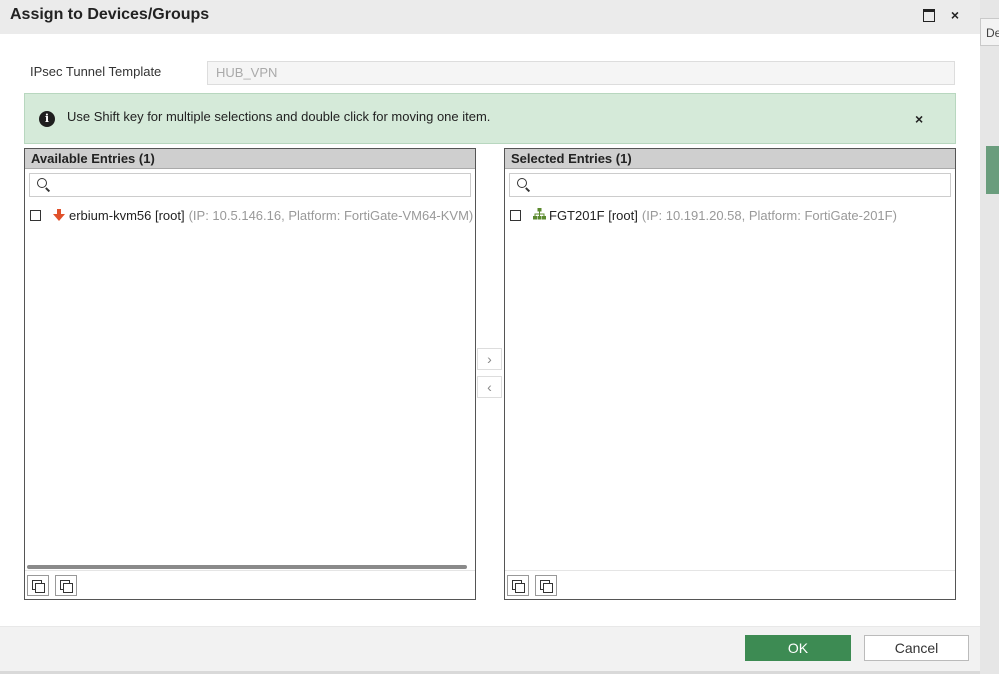 The height and width of the screenshot is (674, 999). What do you see at coordinates (489, 359) in the screenshot?
I see `move-right-button: ›` at bounding box center [489, 359].